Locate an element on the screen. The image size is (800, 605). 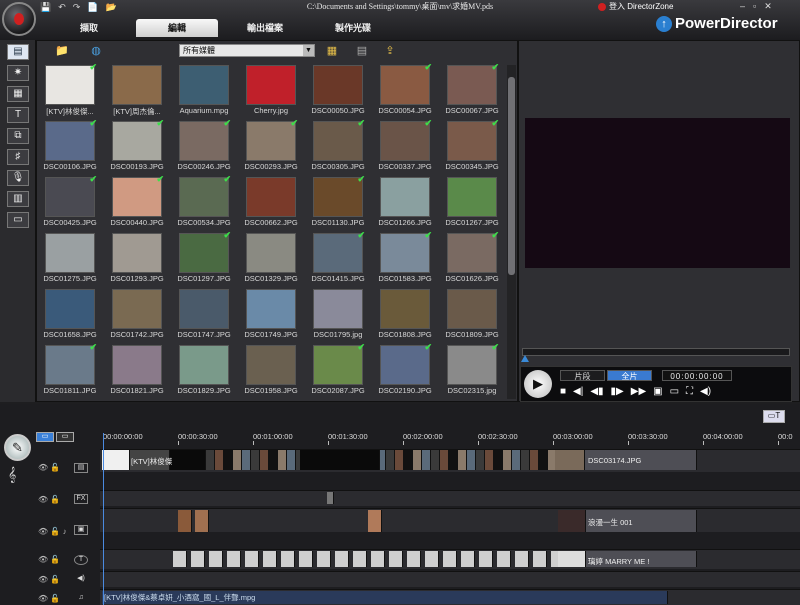
effect-track is located at coordinates (450, 498).